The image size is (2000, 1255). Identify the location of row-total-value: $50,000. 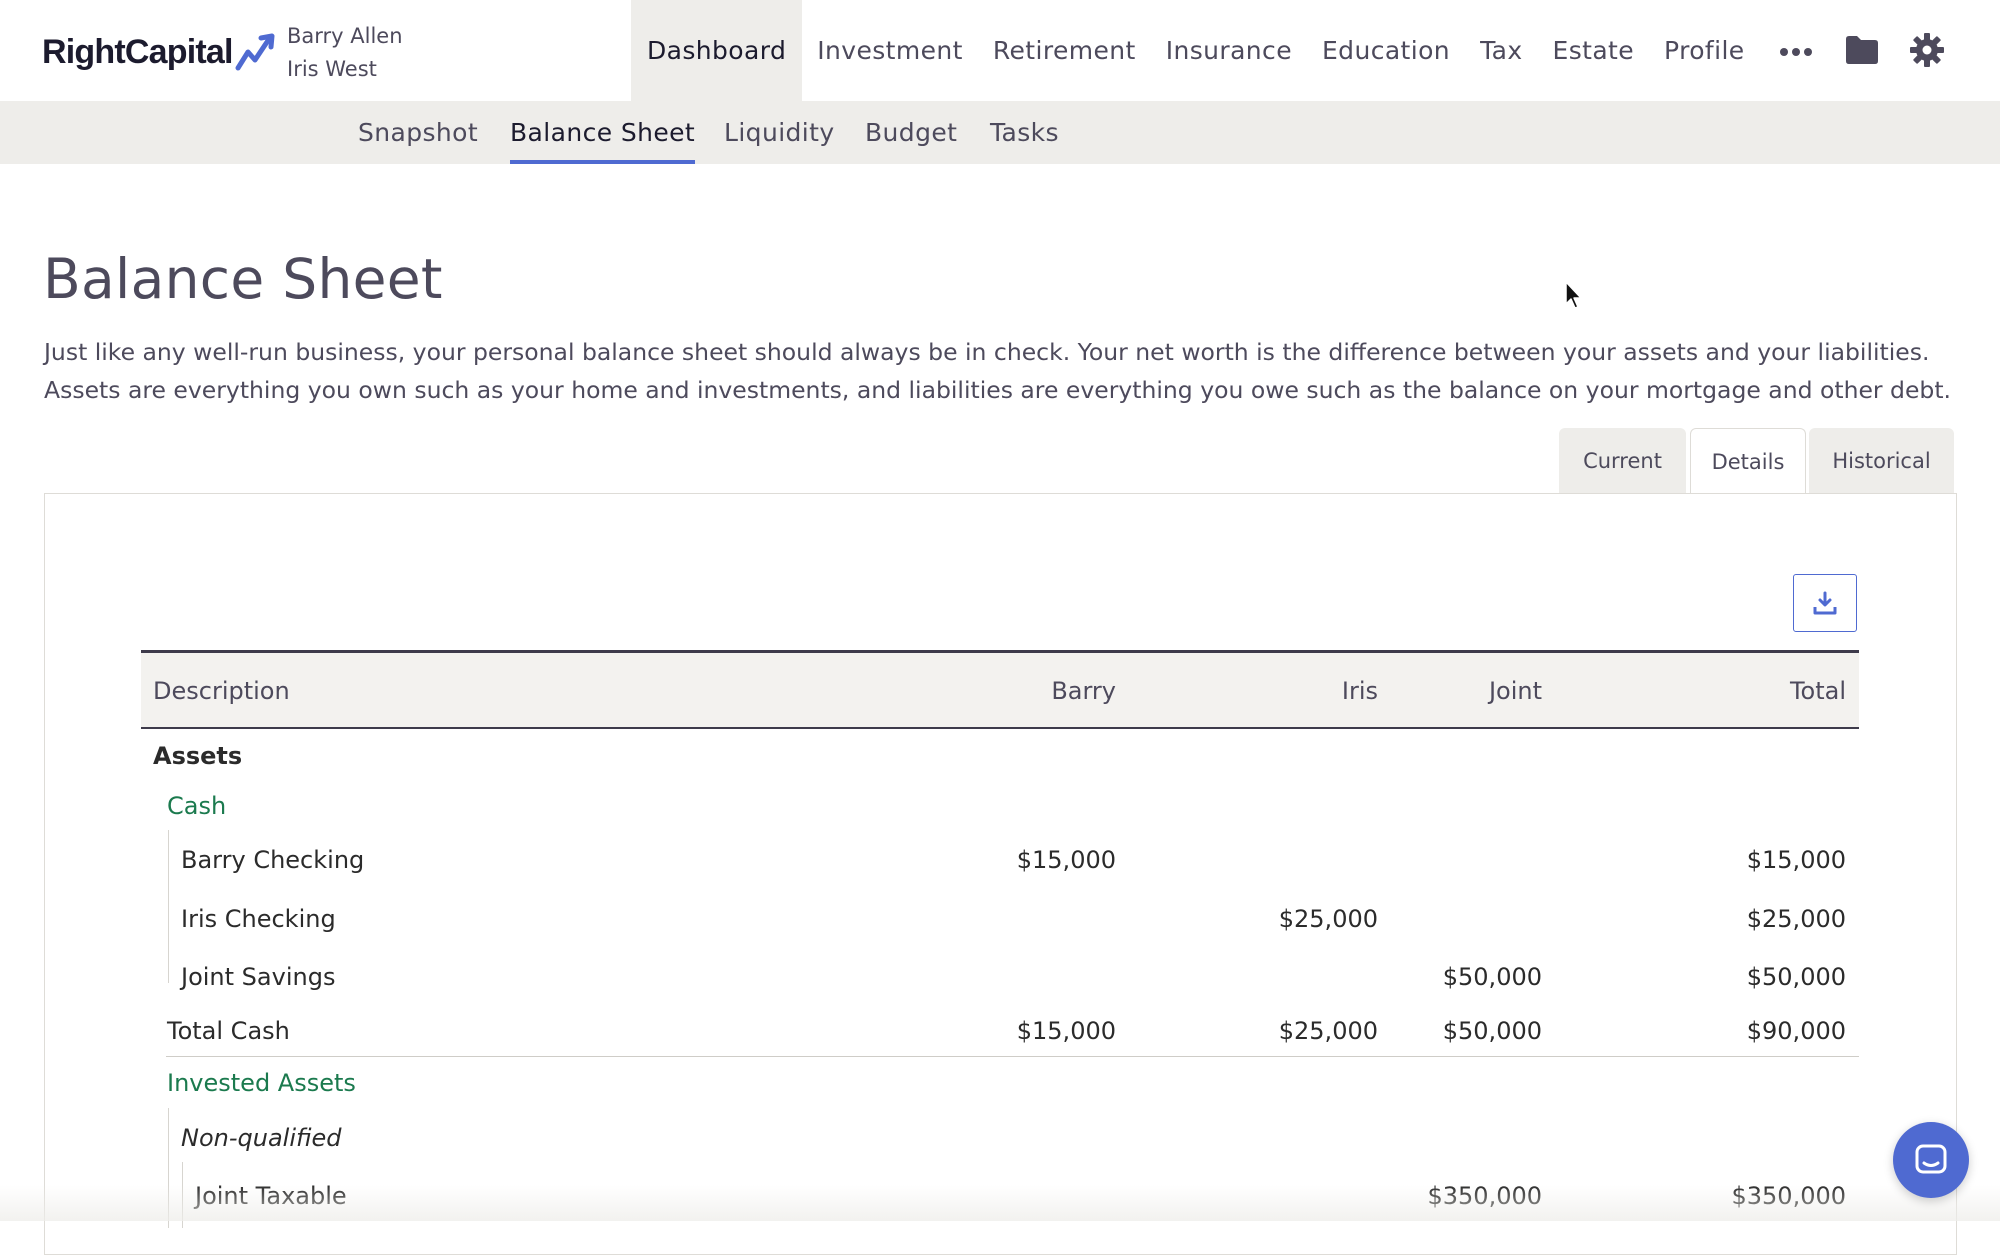
(1796, 977).